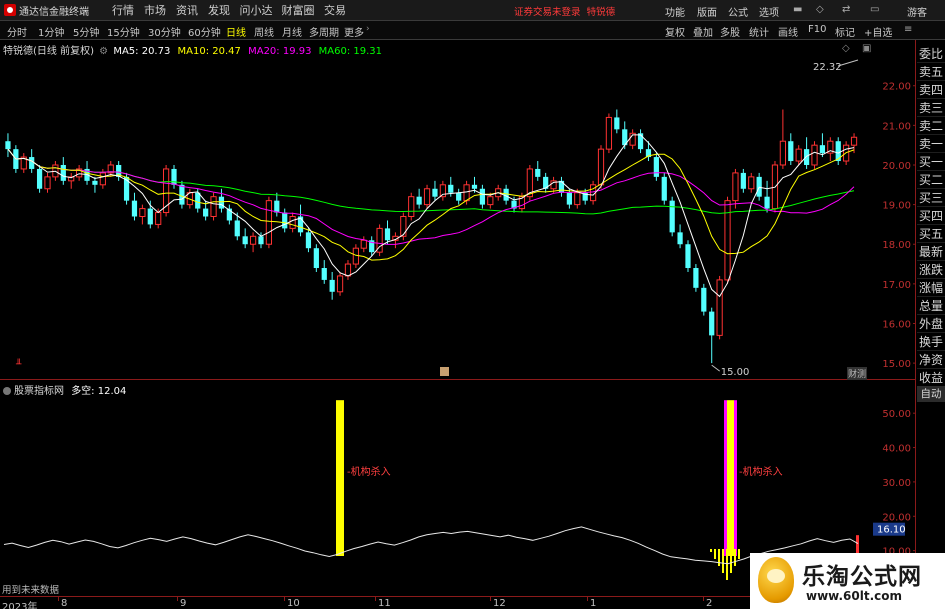  I want to click on watermark: 乐淘公式网 www.60lt.com, so click(847, 581).